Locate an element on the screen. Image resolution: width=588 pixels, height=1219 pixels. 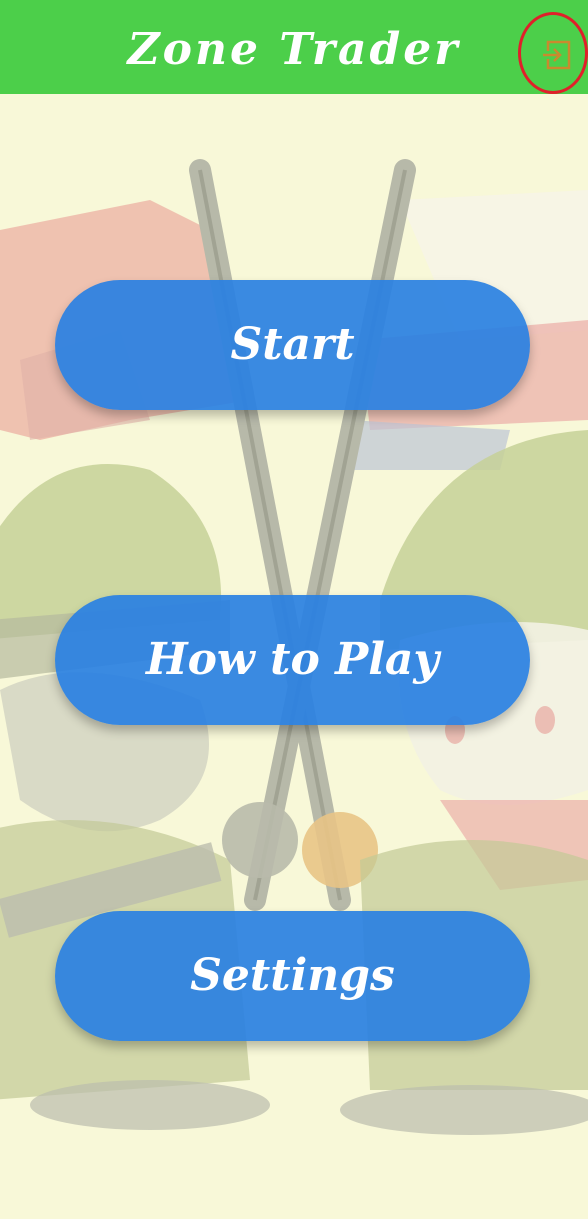
how-to-play-button: How to Play is located at coordinates (292, 660).